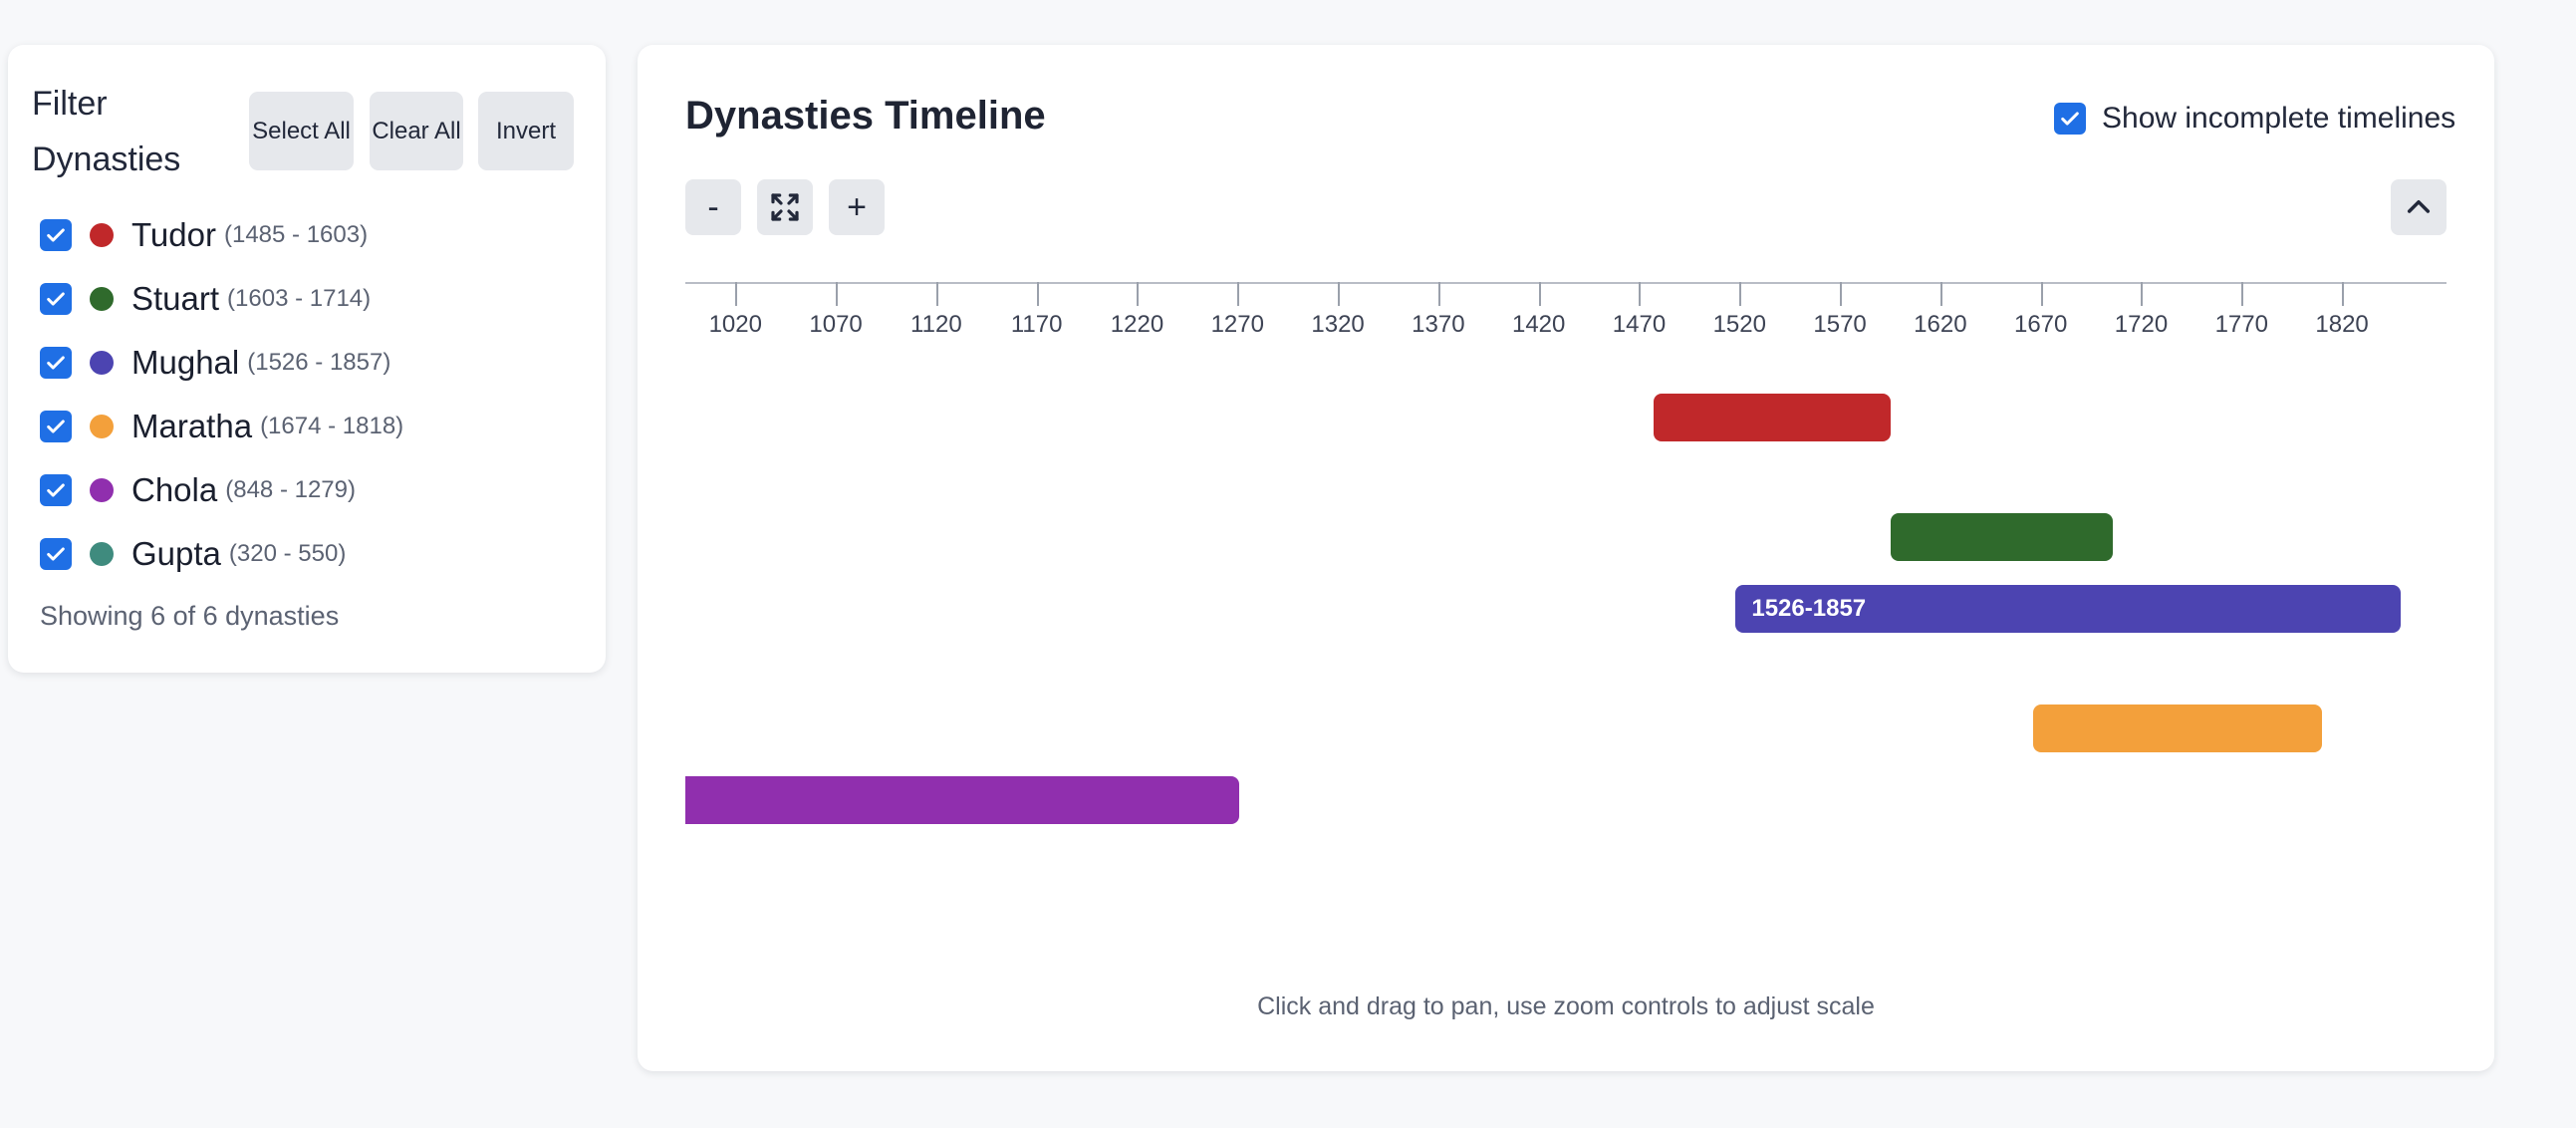 This screenshot has height=1128, width=2576. Describe the element at coordinates (296, 234) in the screenshot. I see `dynasty-range: (1485 - 1603)` at that location.